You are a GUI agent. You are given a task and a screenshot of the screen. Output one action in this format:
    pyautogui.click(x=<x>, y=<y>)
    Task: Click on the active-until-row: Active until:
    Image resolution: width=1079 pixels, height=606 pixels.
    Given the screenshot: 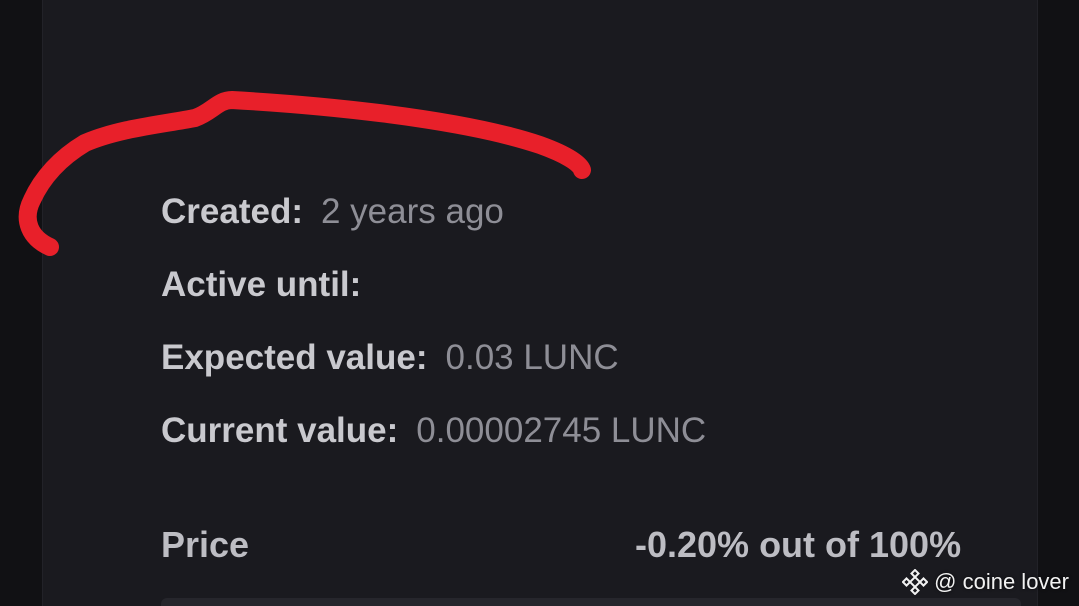 What is the action you would take?
    pyautogui.click(x=270, y=285)
    